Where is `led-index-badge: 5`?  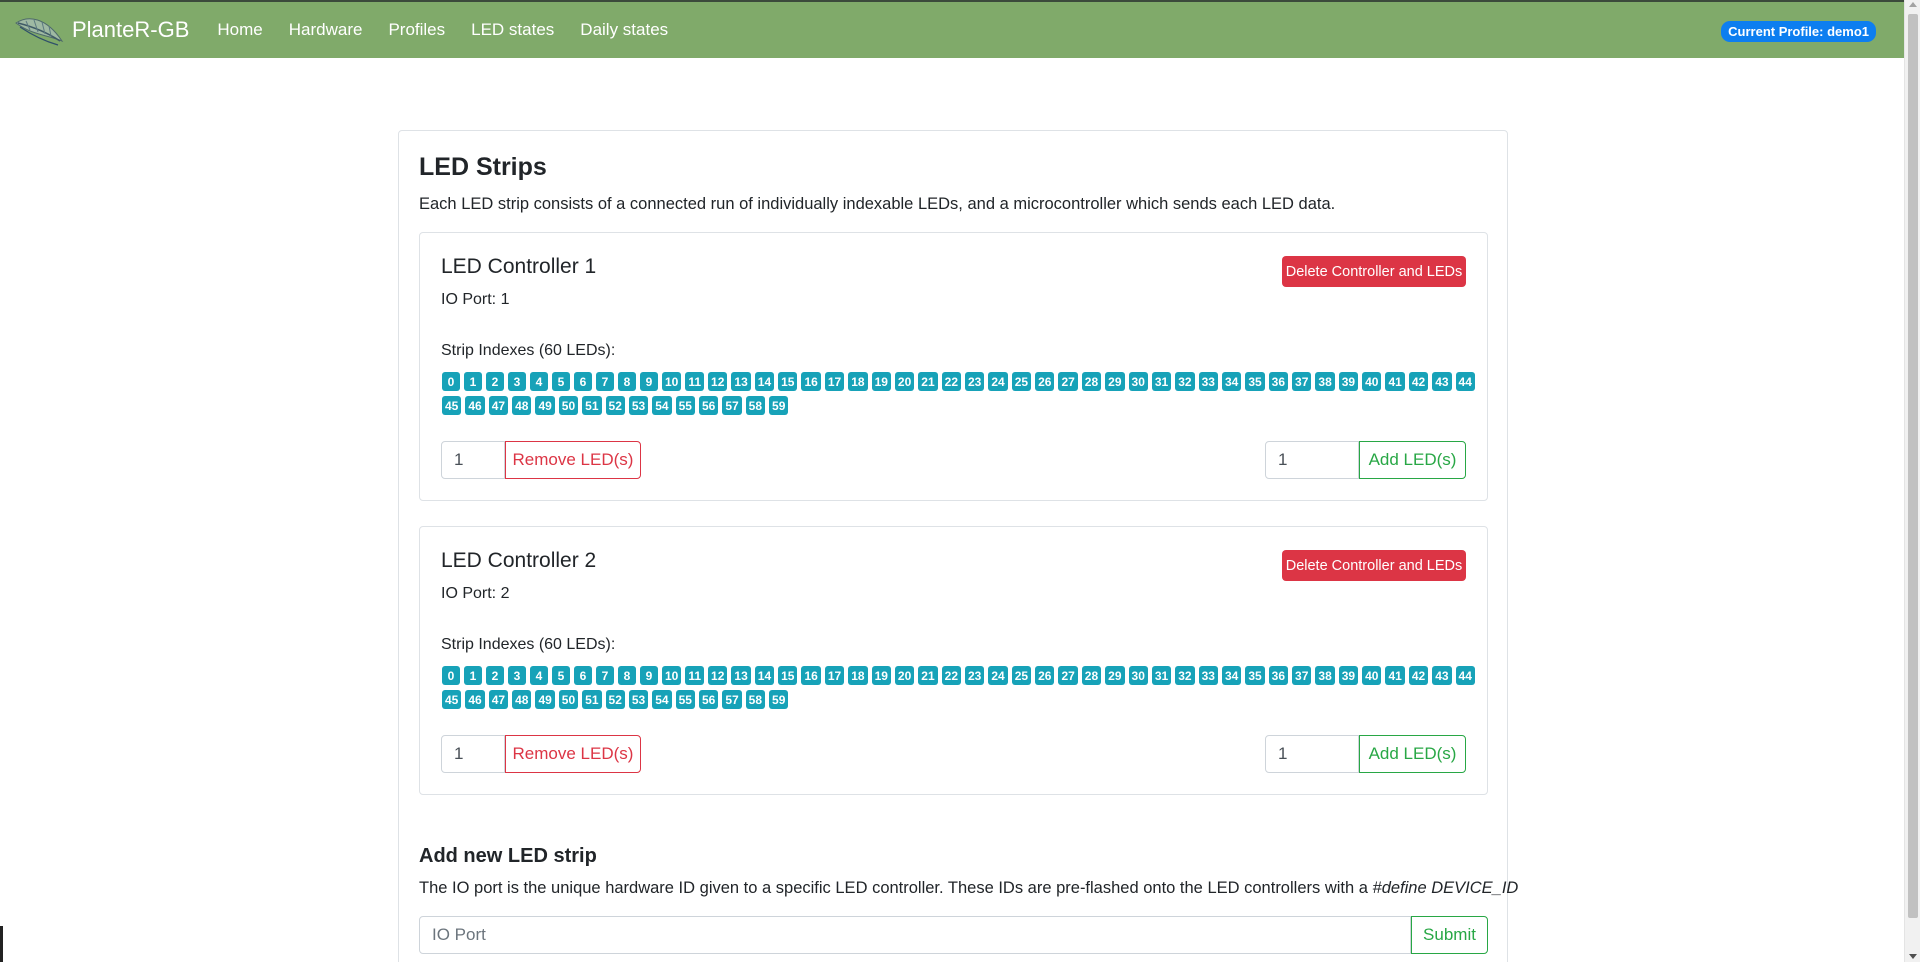
led-index-badge: 5 is located at coordinates (561, 381).